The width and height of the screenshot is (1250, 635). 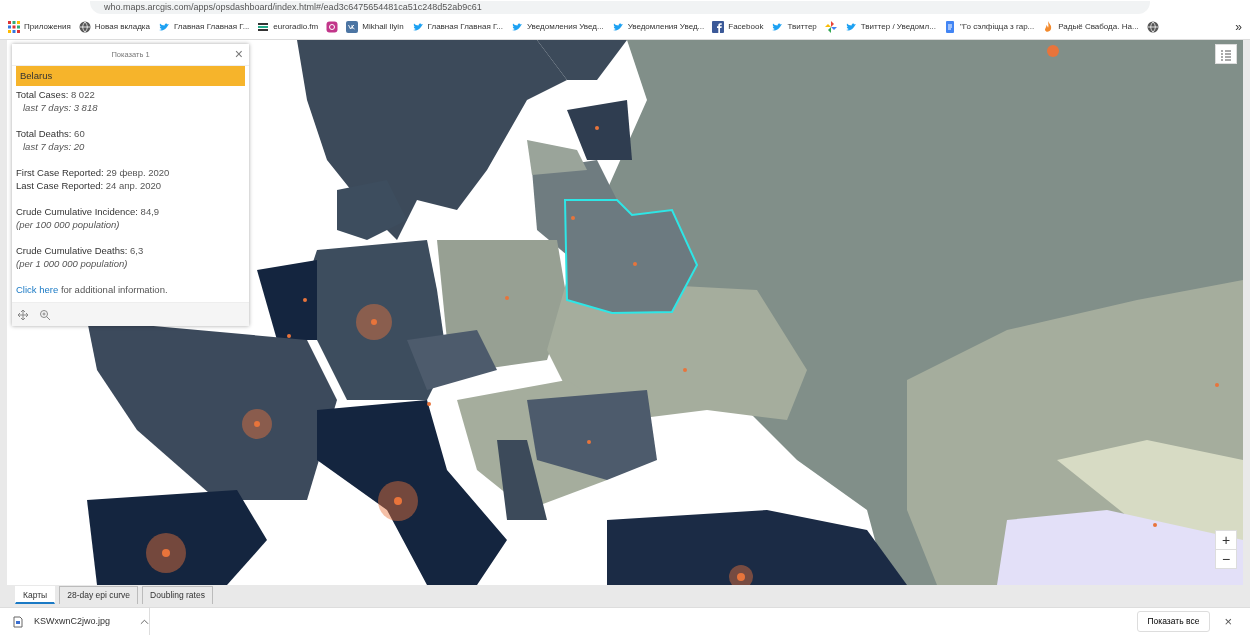 I want to click on unit-text: (per 100 000 population), so click(x=68, y=224).